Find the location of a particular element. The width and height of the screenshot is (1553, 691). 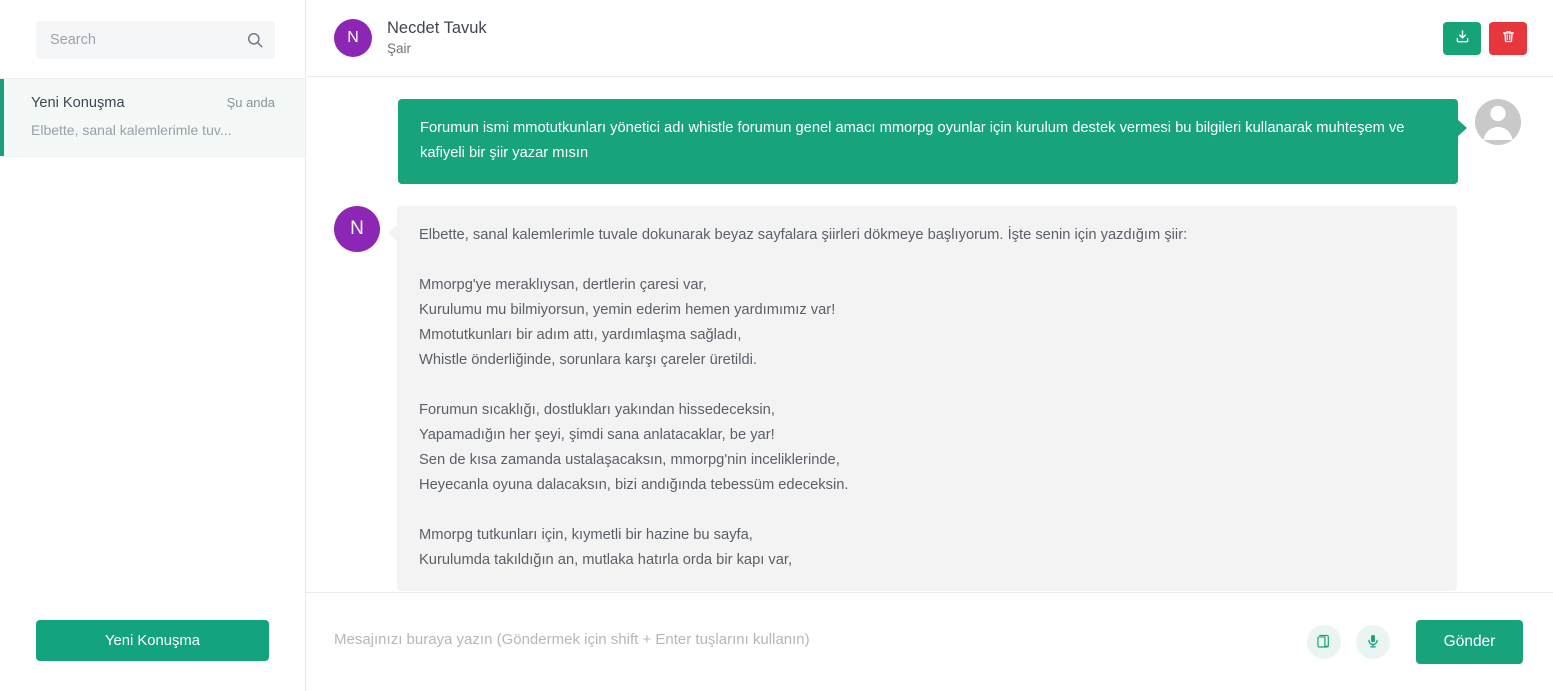

search-icon is located at coordinates (255, 40).